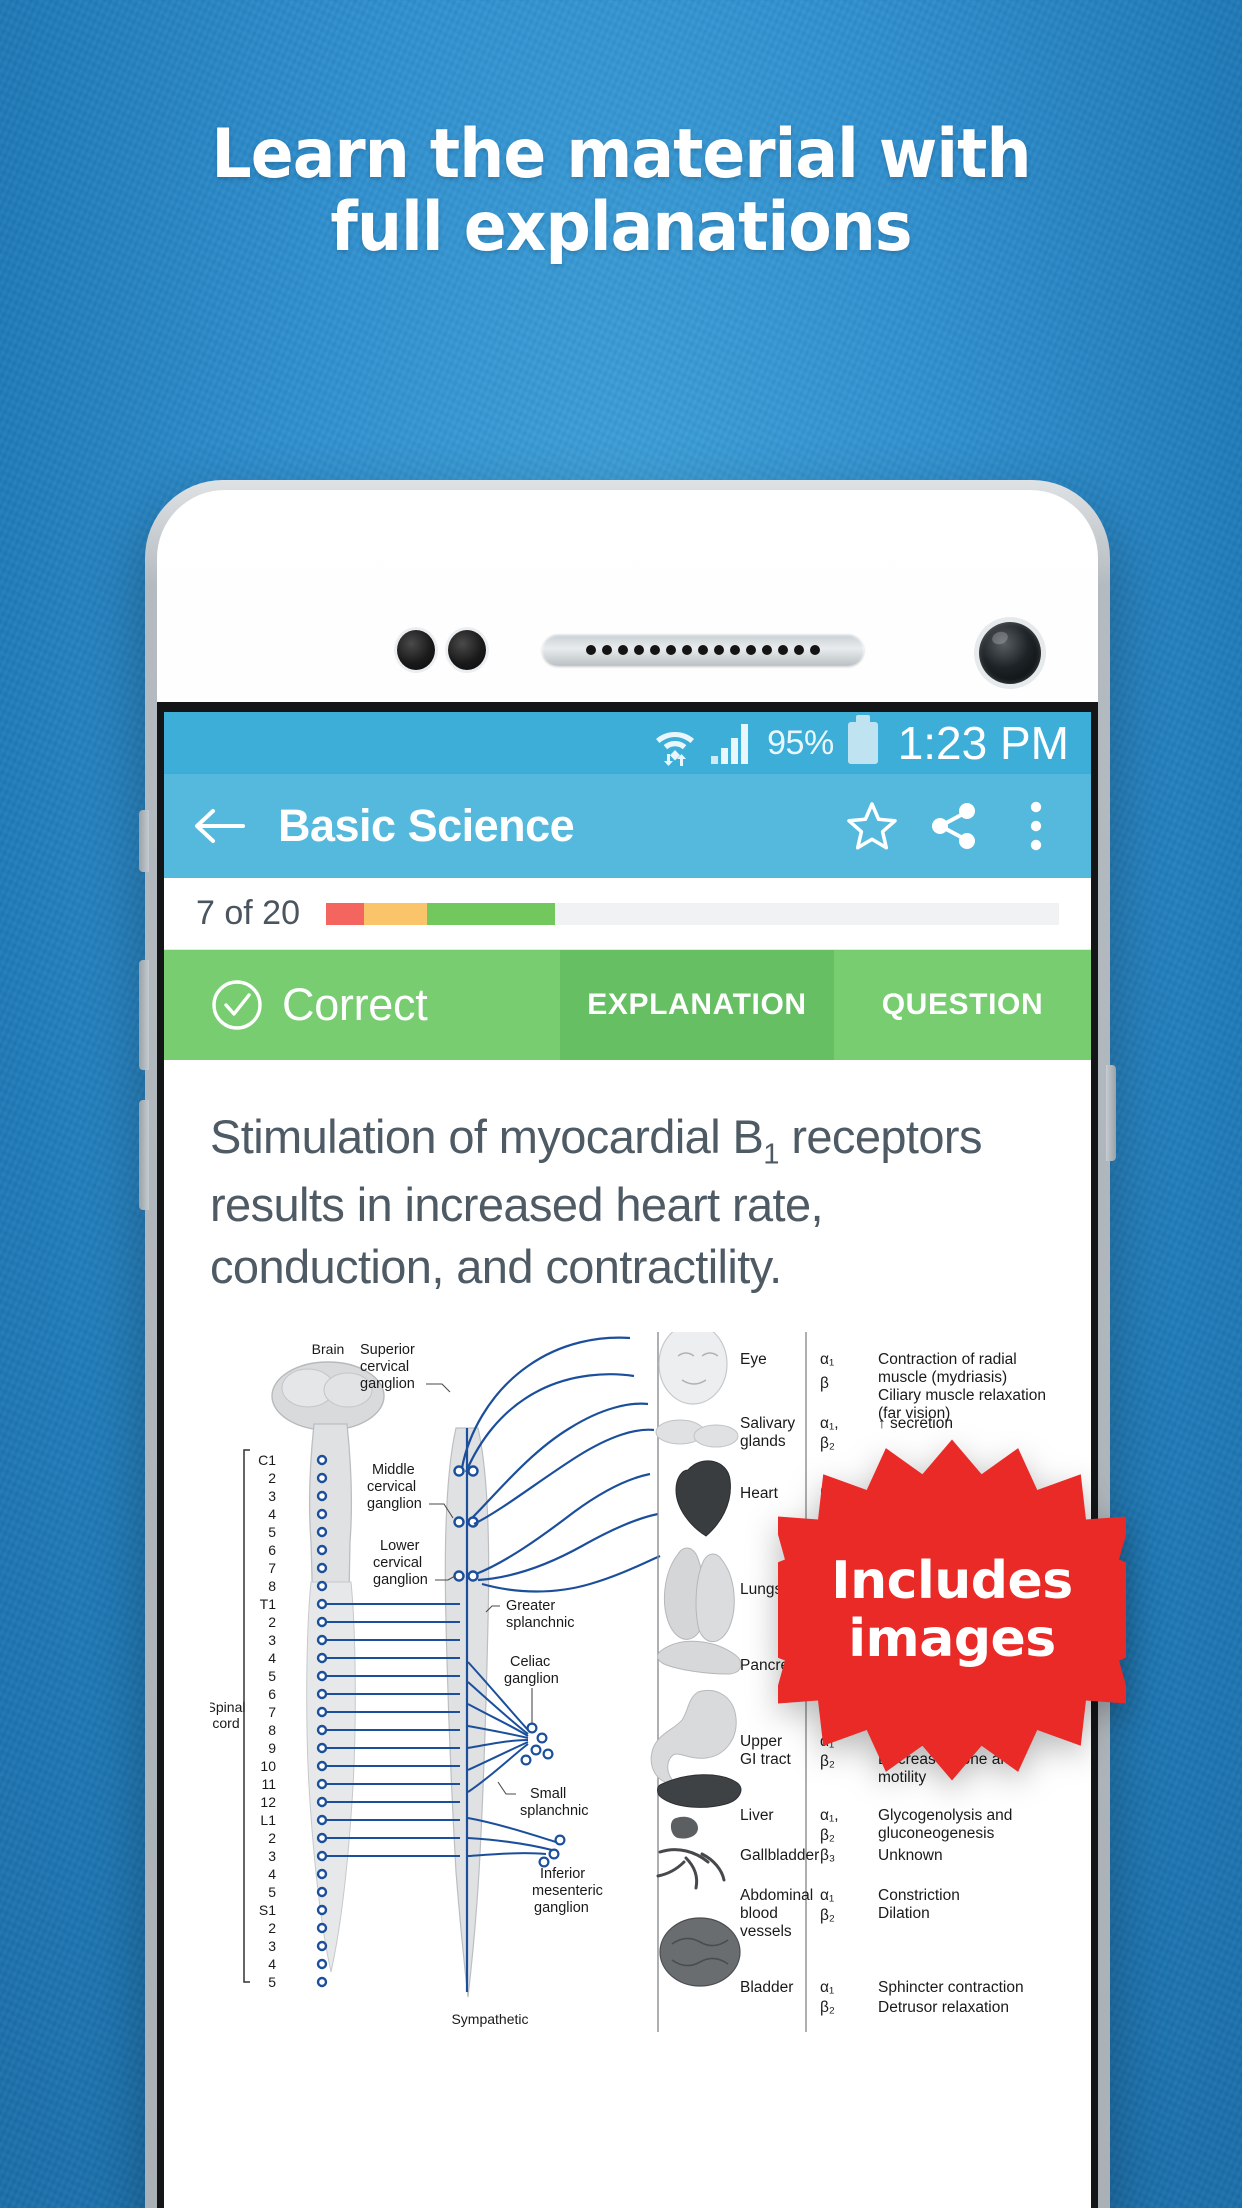 This screenshot has height=2208, width=1242. Describe the element at coordinates (904, 1913) in the screenshot. I see `svg-text: Dilation` at that location.